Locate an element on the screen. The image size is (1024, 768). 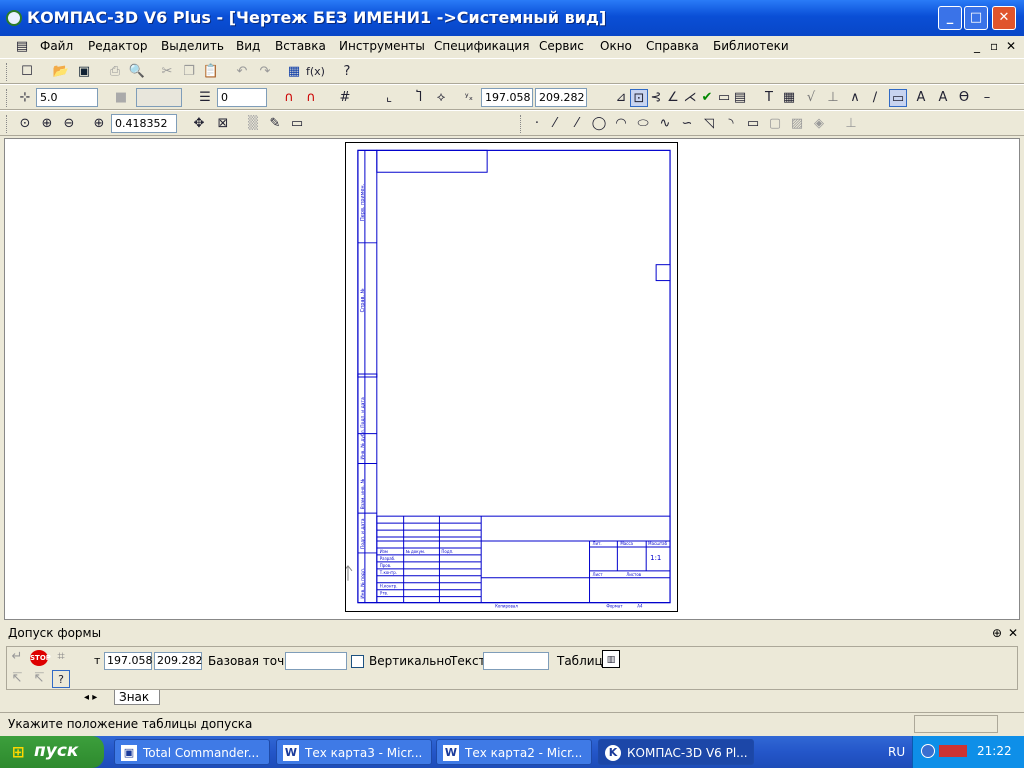
text-input is located at coordinates (516, 661).